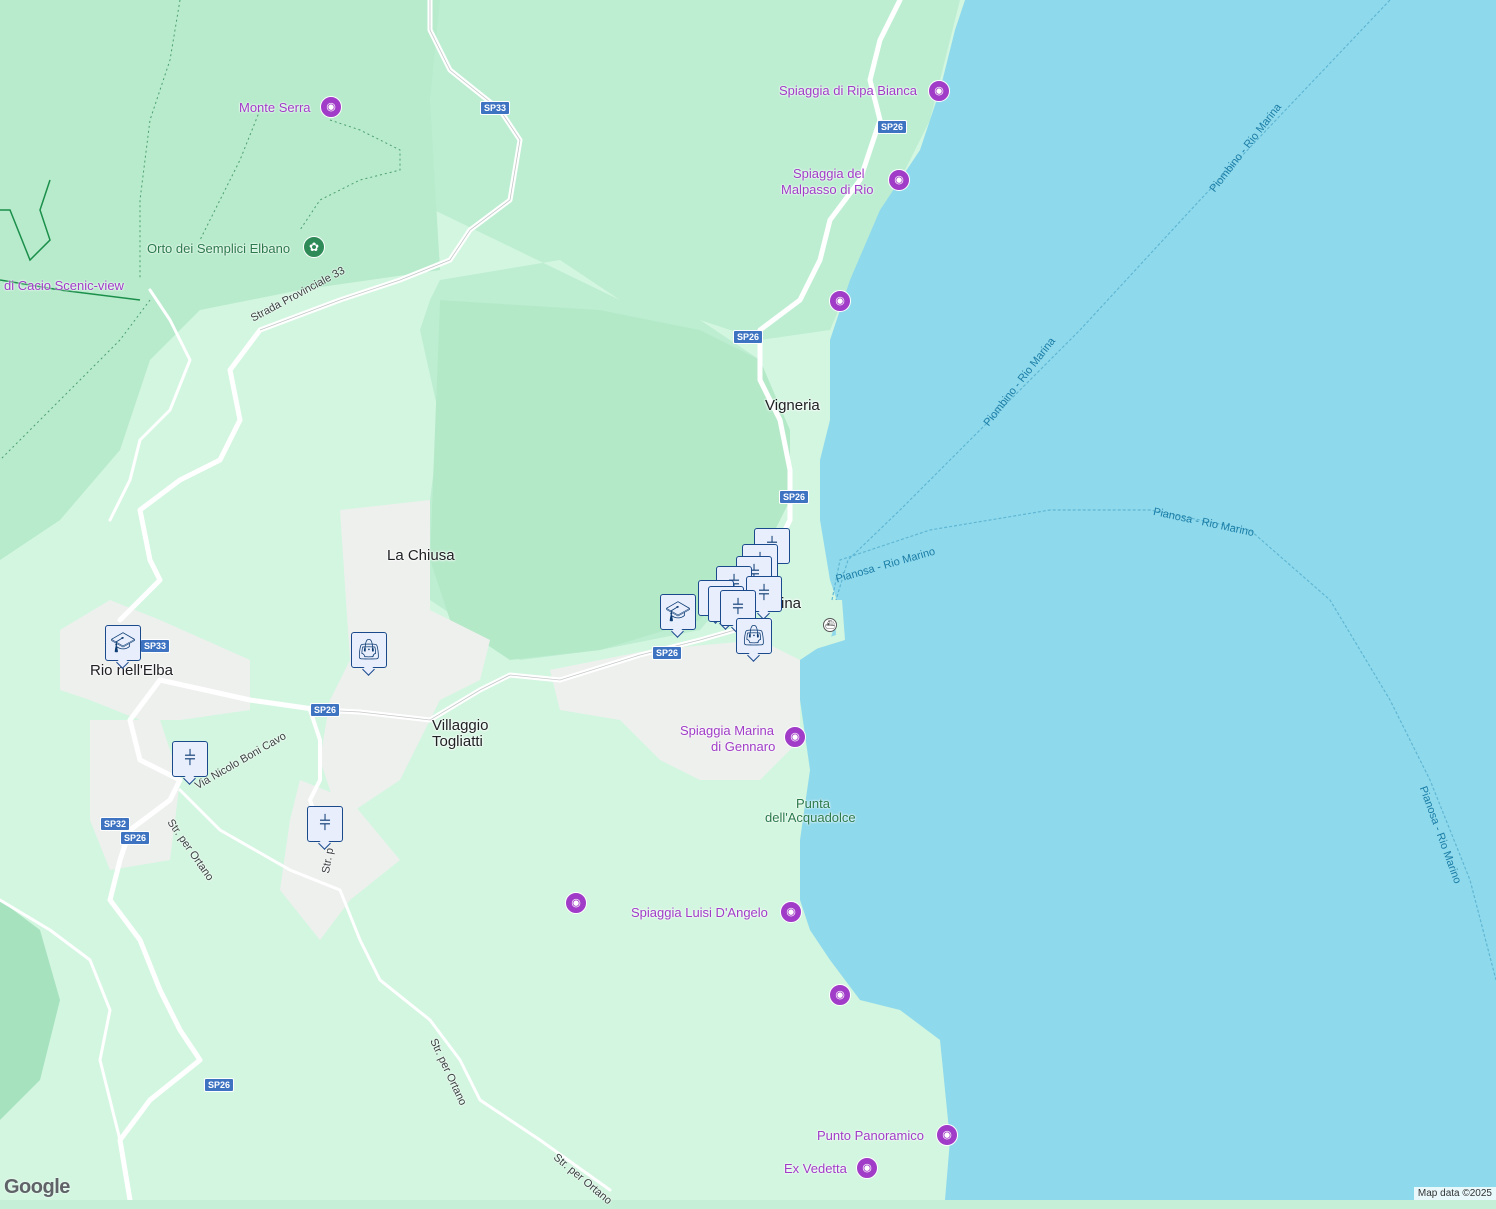  I want to click on shield-sp26-rio-elba-south: SP26, so click(135, 838).